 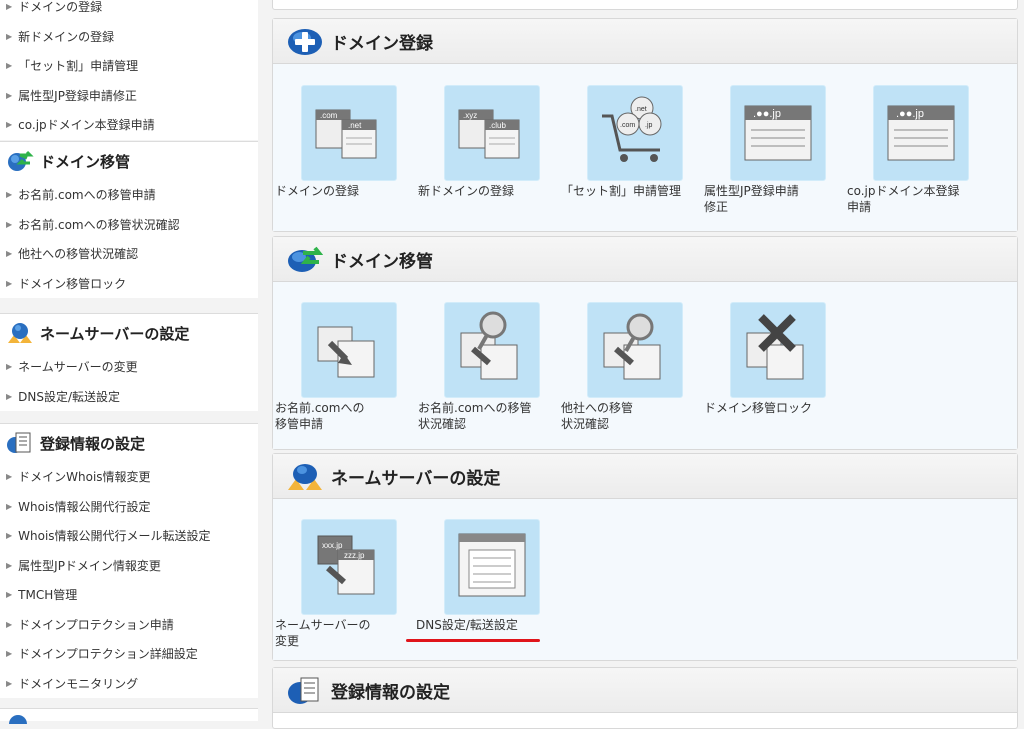 I want to click on sidebar-item-transfer-status: ▶ お名前.comへの移管状況確認, so click(x=129, y=225).